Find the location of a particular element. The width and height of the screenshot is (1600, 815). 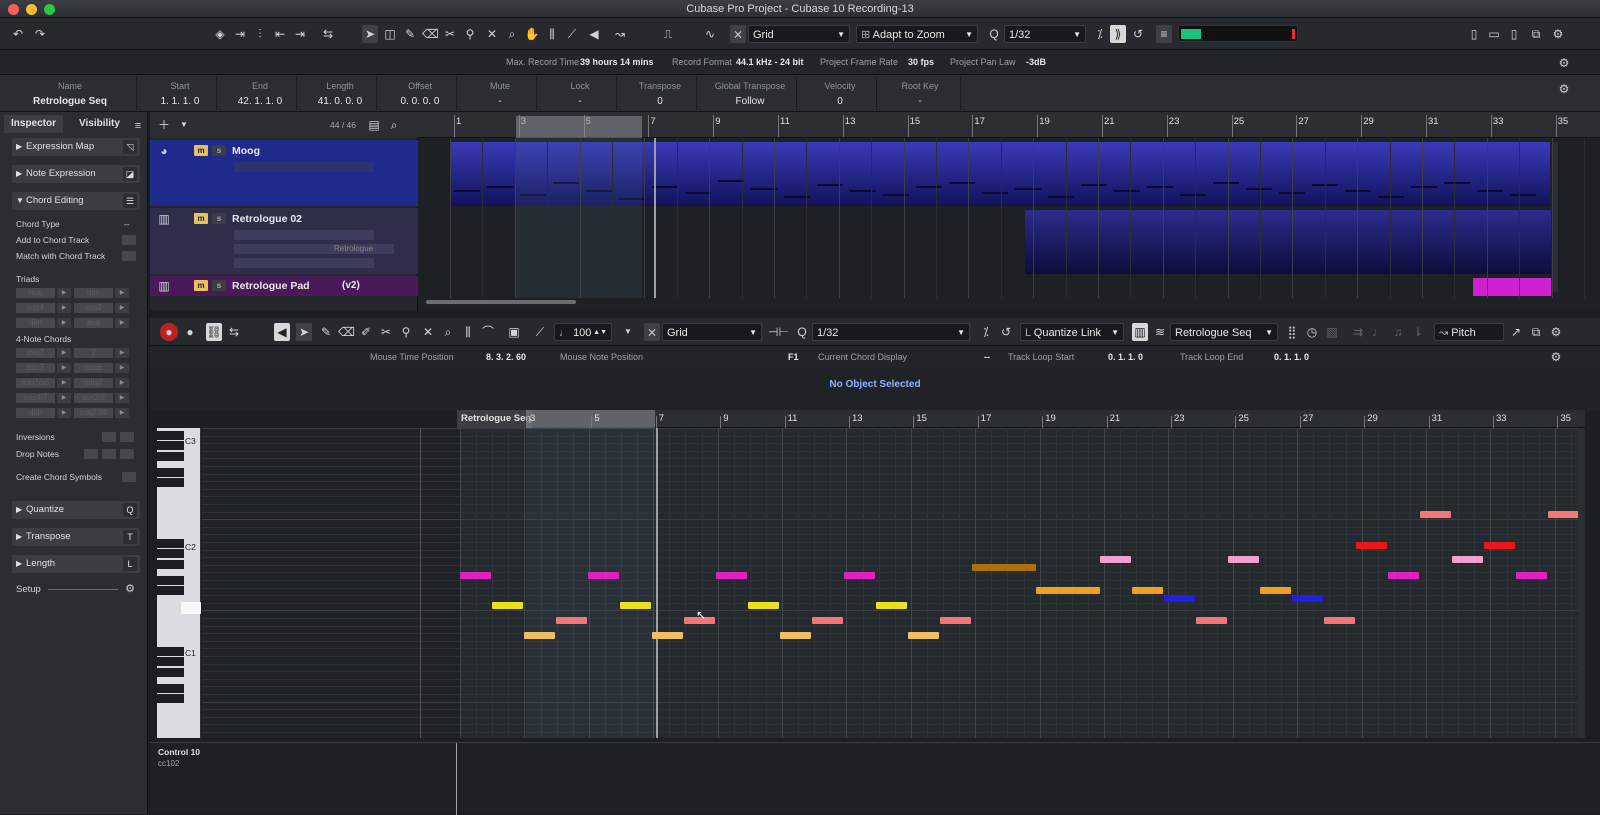

info-value-7: 0 is located at coordinates (660, 101).